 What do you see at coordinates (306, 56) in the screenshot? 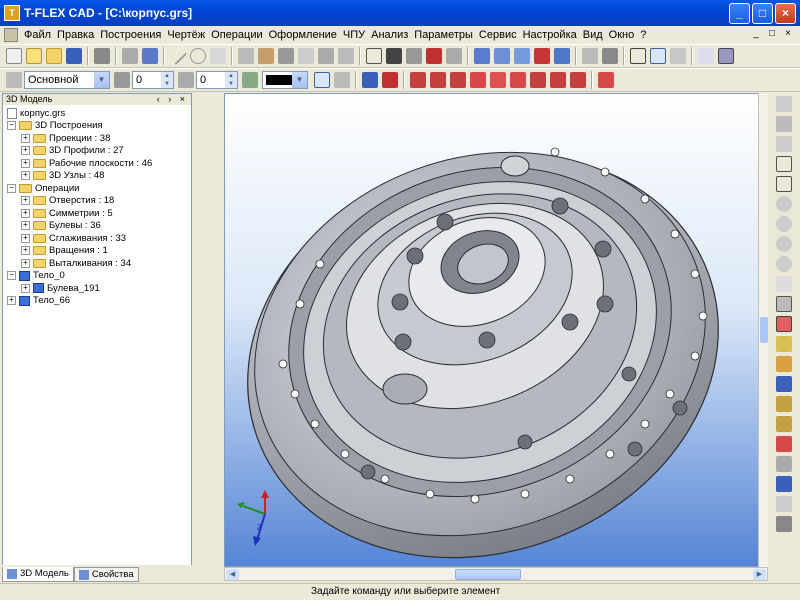
I see `hatch-icon` at bounding box center [306, 56].